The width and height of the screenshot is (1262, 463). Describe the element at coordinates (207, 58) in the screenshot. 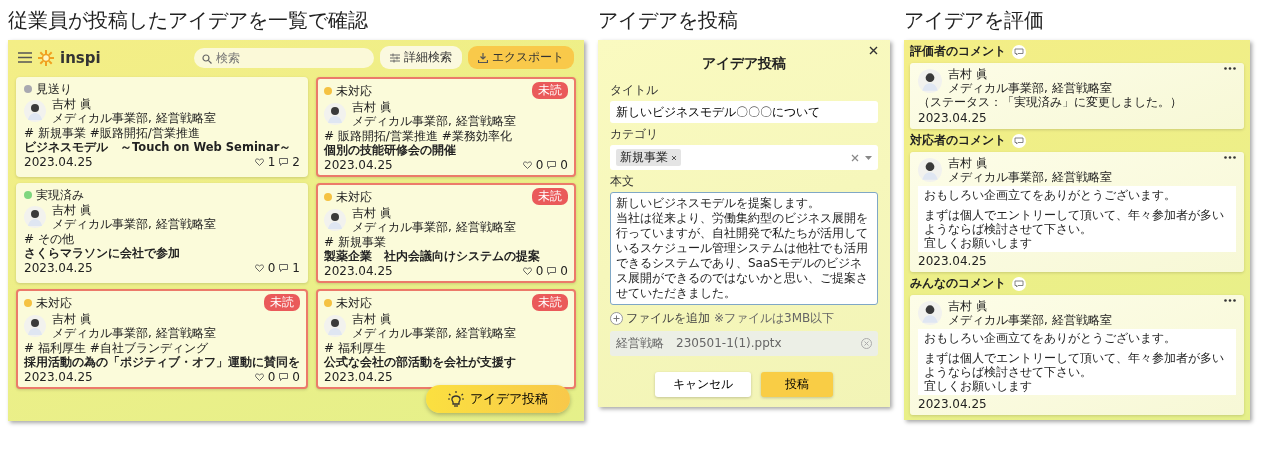

I see `search-icon` at that location.